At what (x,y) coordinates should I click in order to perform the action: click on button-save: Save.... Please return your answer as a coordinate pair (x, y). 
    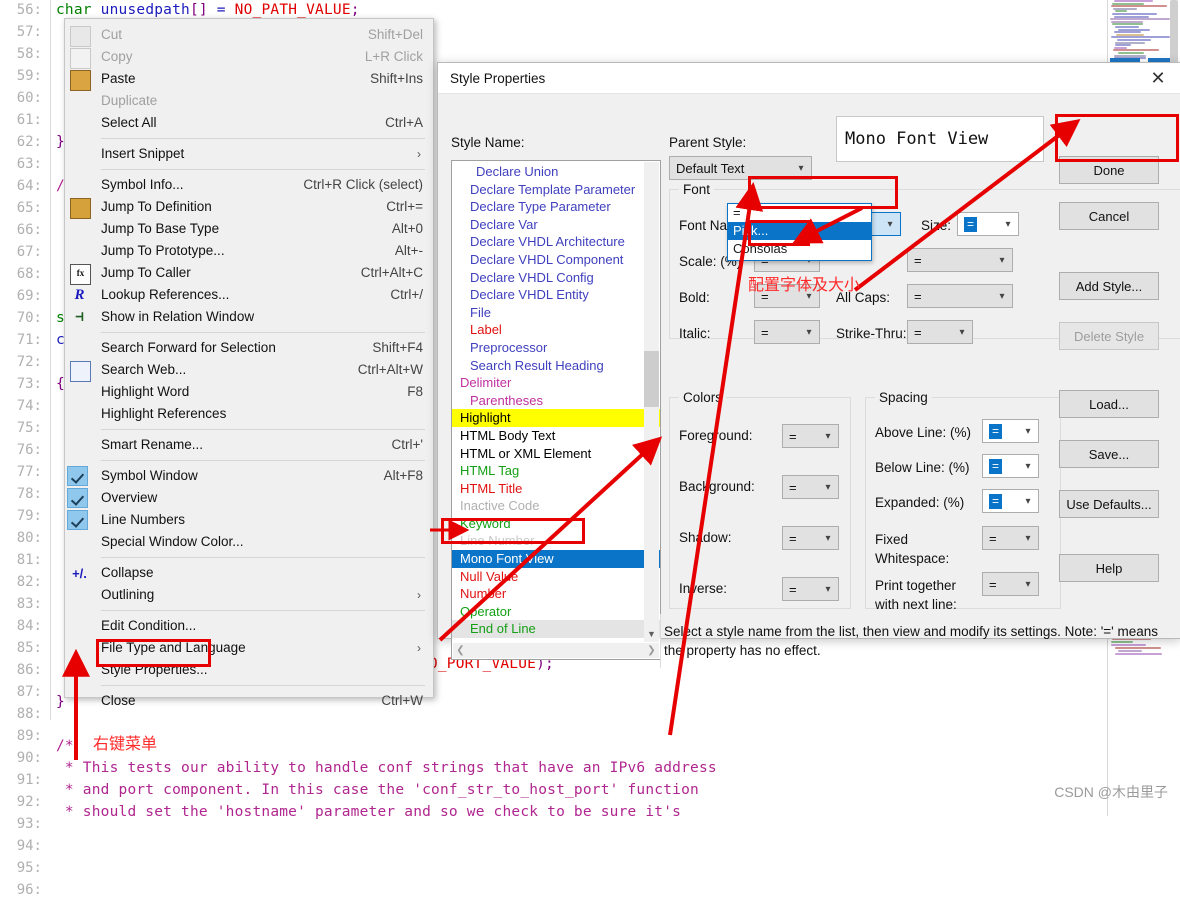
    Looking at the image, I should click on (1109, 454).